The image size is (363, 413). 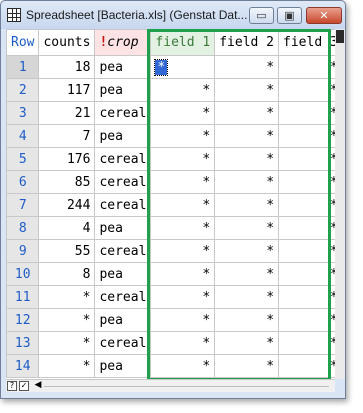 What do you see at coordinates (23, 90) in the screenshot?
I see `row-number-cell: 2` at bounding box center [23, 90].